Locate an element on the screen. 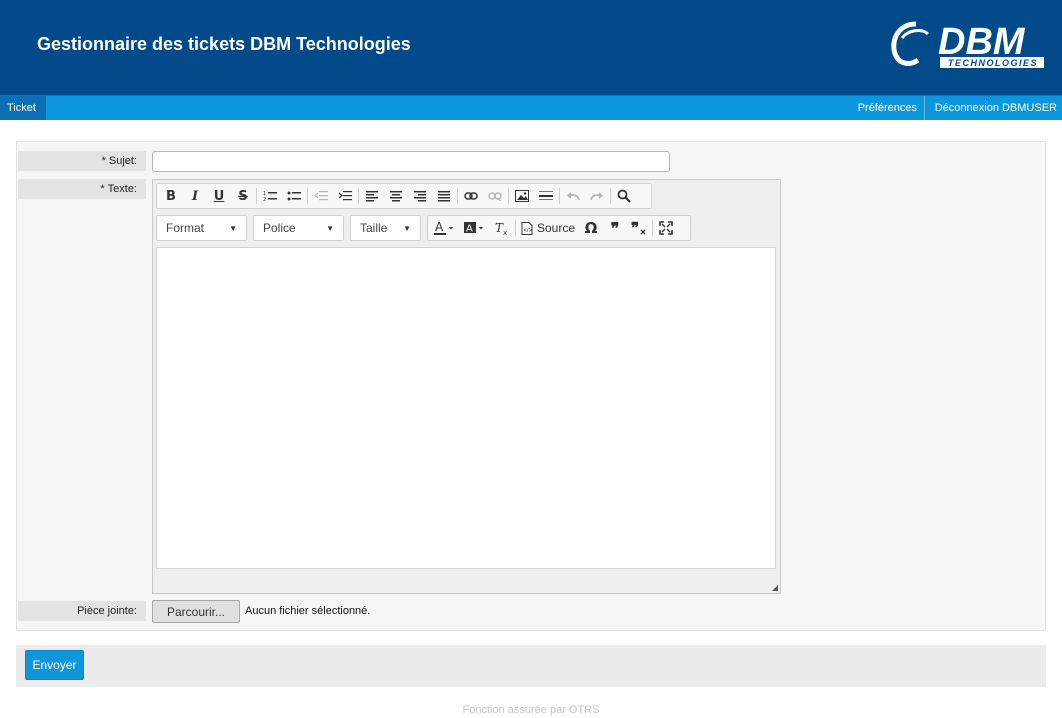  outdent-icon is located at coordinates (321, 196).